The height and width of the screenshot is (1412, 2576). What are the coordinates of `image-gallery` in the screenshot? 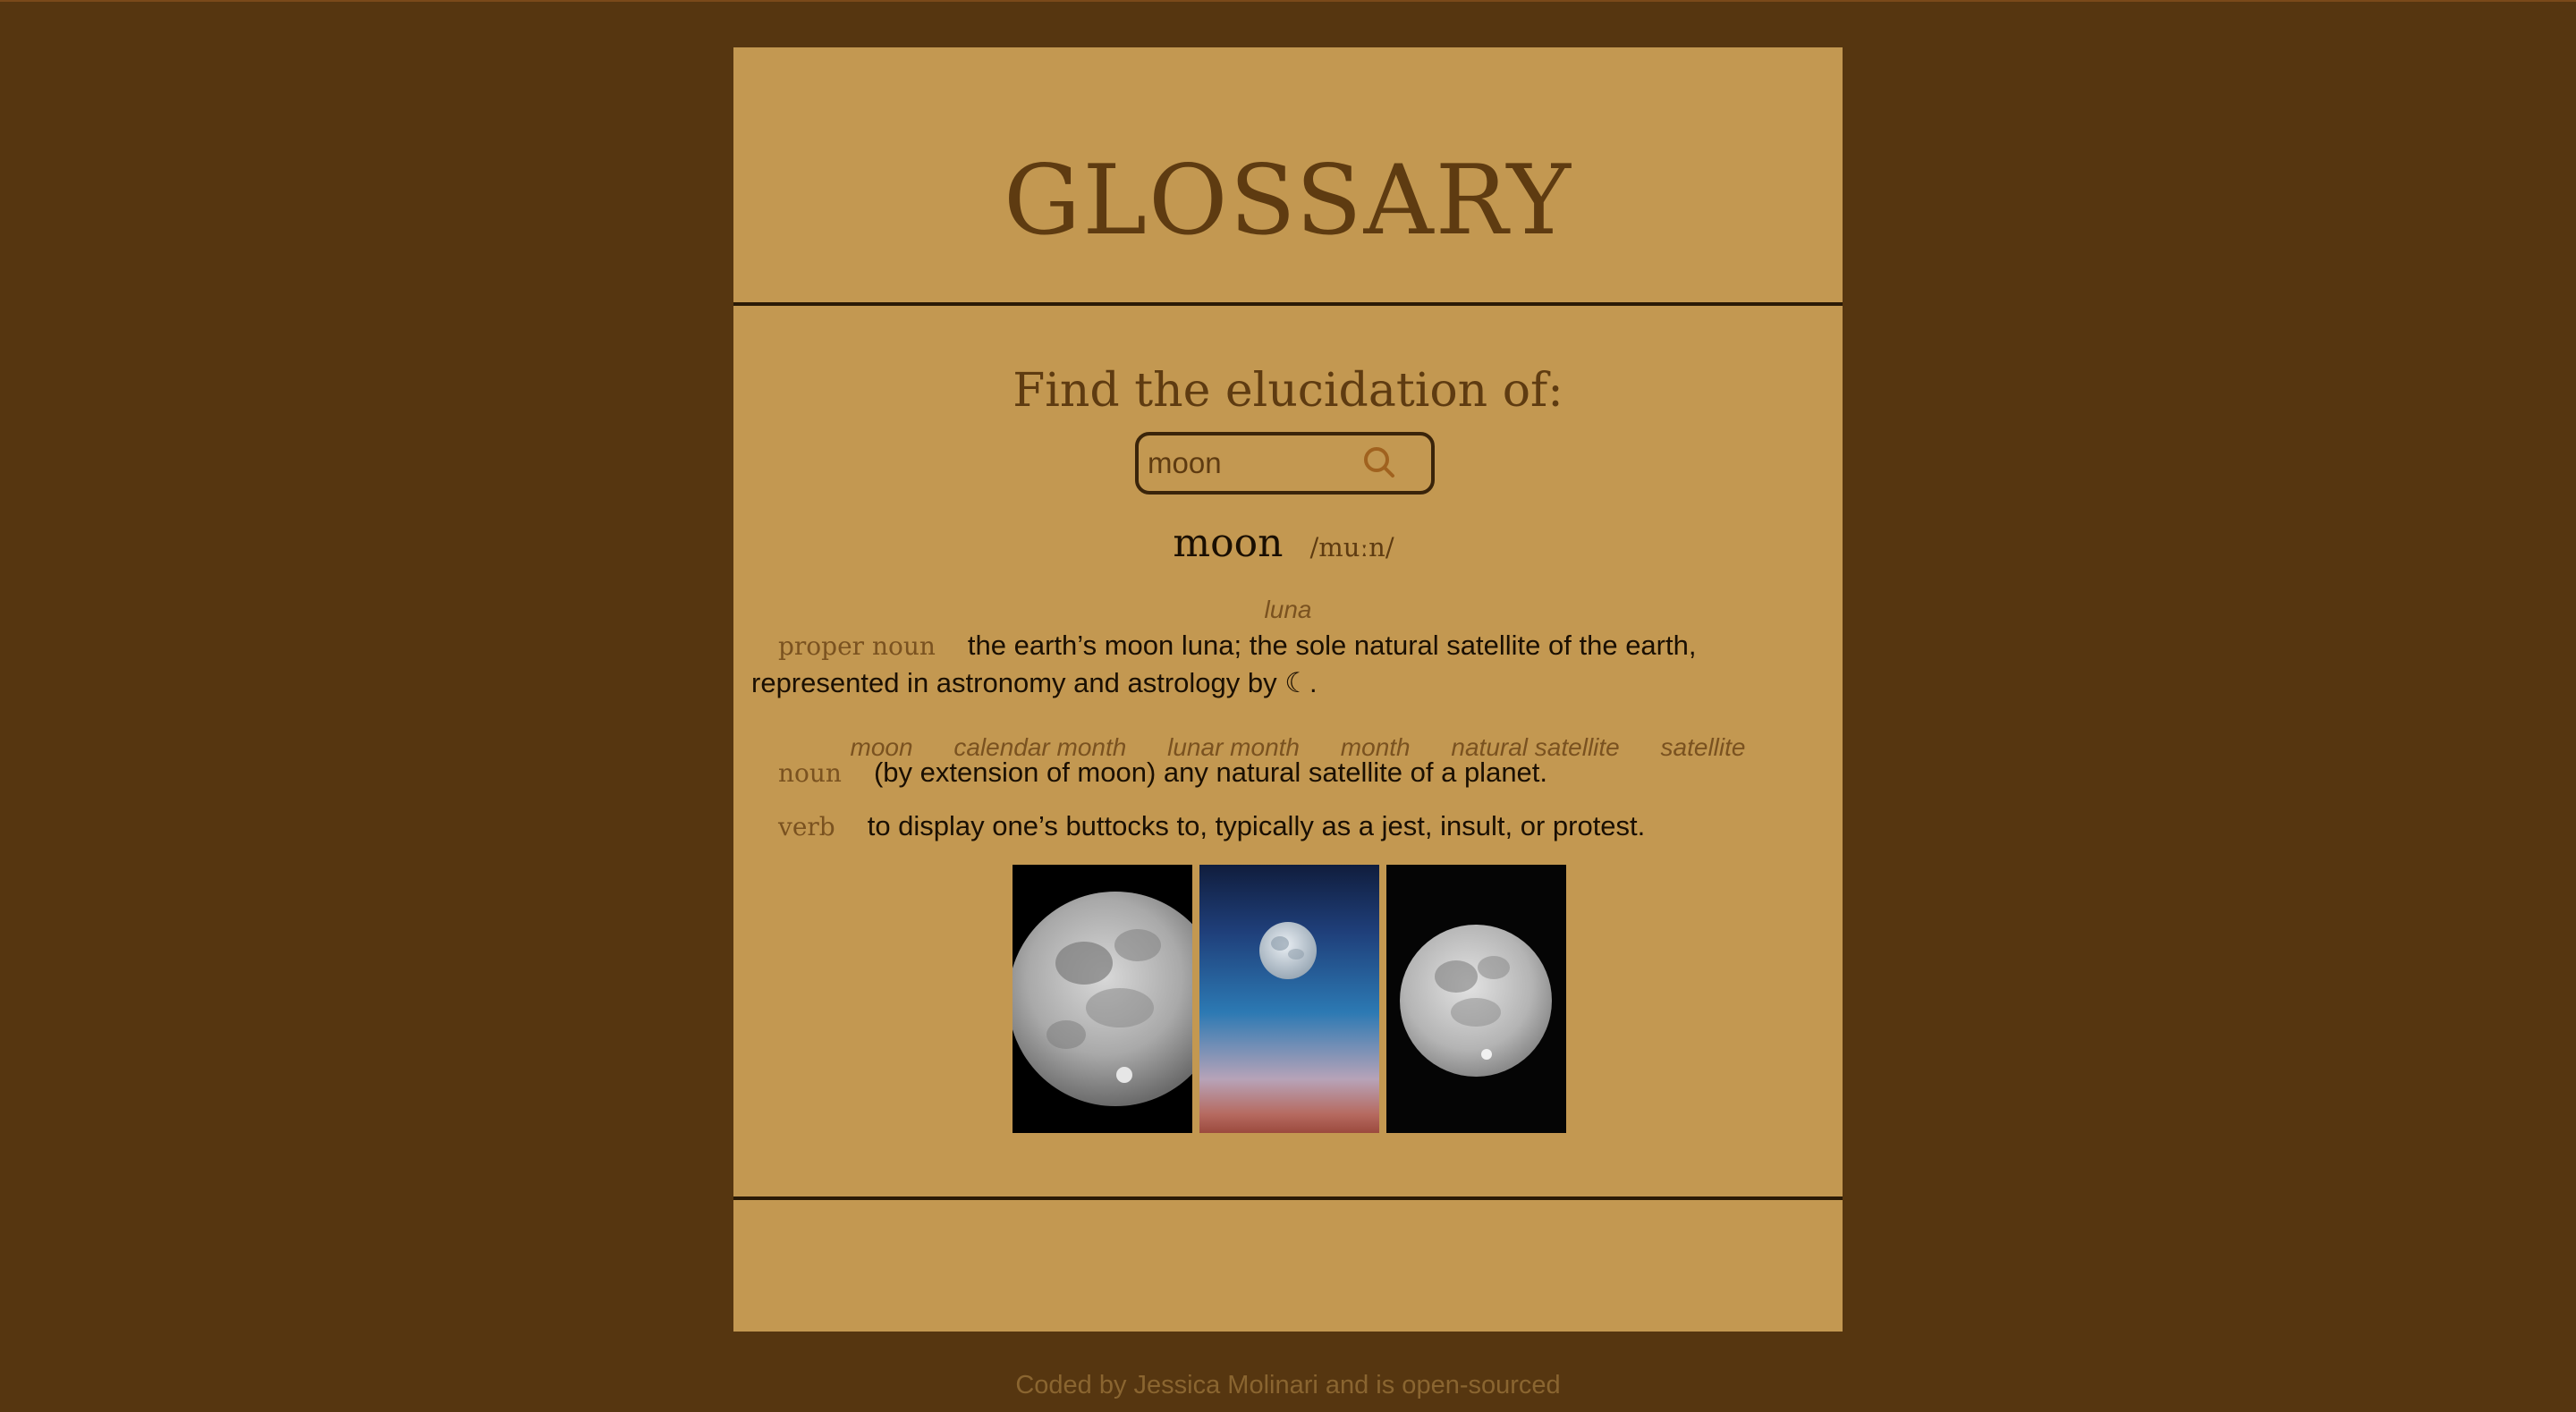 It's located at (1289, 999).